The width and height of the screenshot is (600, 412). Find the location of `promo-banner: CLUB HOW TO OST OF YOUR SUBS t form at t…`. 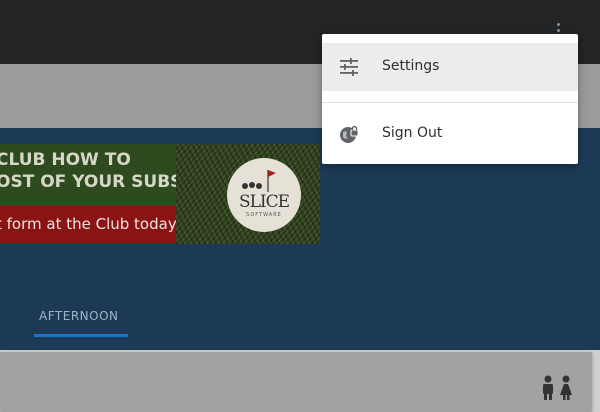

promo-banner: CLUB HOW TO OST OF YOUR SUBS t form at t… is located at coordinates (160, 194).